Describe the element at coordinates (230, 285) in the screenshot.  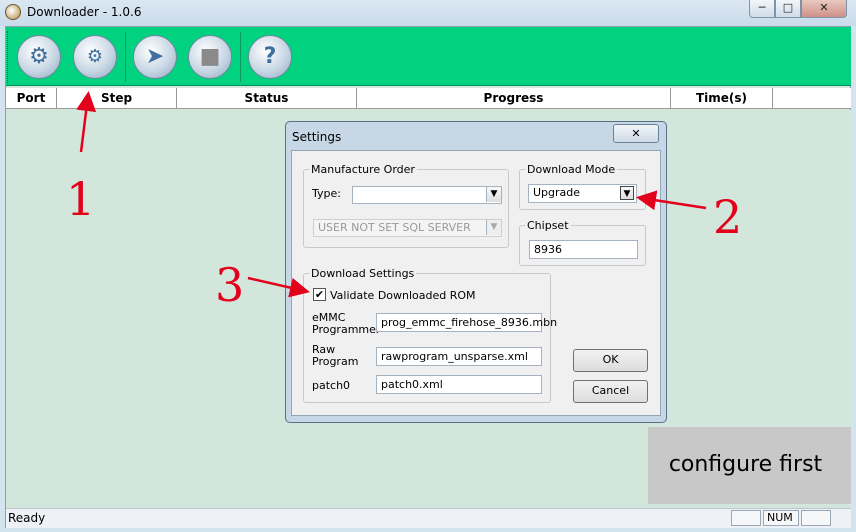
I see `annotation-number-3: 3` at that location.